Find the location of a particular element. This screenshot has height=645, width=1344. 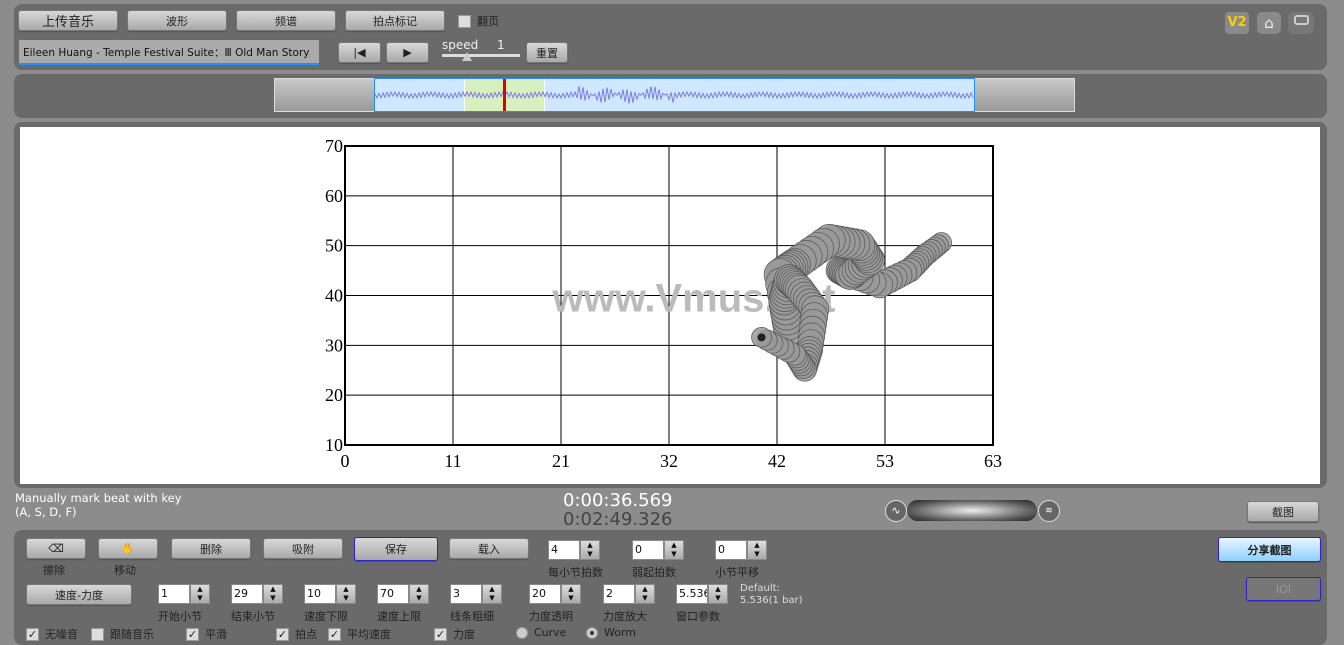

x-tick-label: 42 is located at coordinates (777, 461).